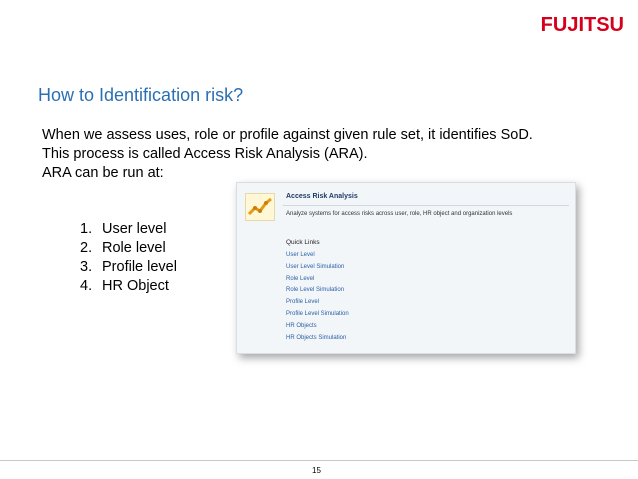  Describe the element at coordinates (141, 95) in the screenshot. I see `slide-title: How to Identification risk?` at that location.